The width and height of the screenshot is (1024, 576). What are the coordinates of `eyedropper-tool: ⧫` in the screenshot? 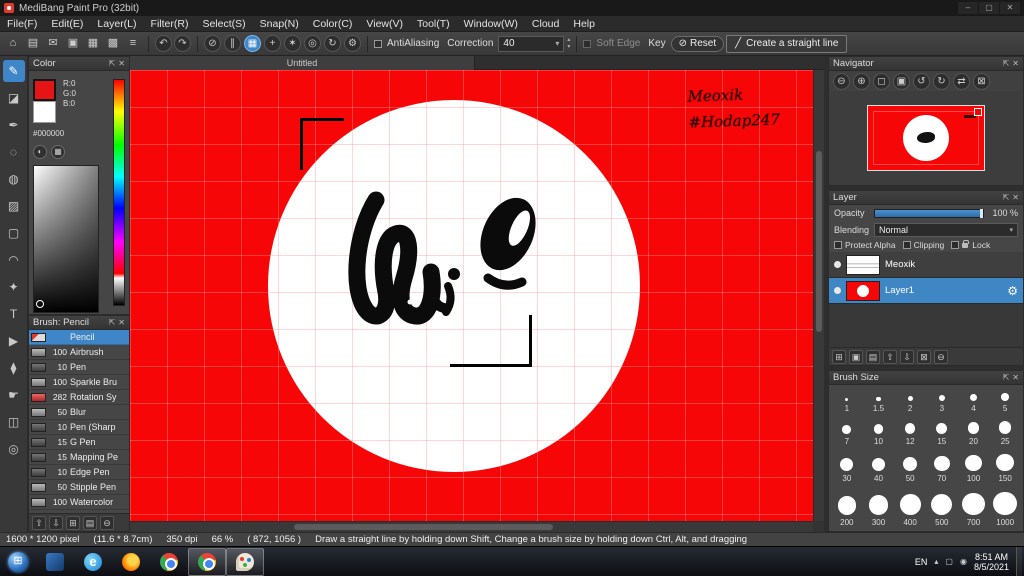 It's located at (14, 368).